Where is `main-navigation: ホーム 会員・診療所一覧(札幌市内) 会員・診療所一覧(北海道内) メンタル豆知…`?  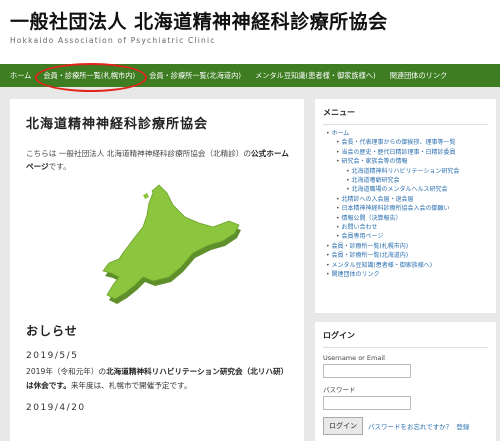
main-navigation: ホーム 会員・診療所一覧(札幌市内) 会員・診療所一覧(北海道内) メンタル豆知… is located at coordinates (250, 77).